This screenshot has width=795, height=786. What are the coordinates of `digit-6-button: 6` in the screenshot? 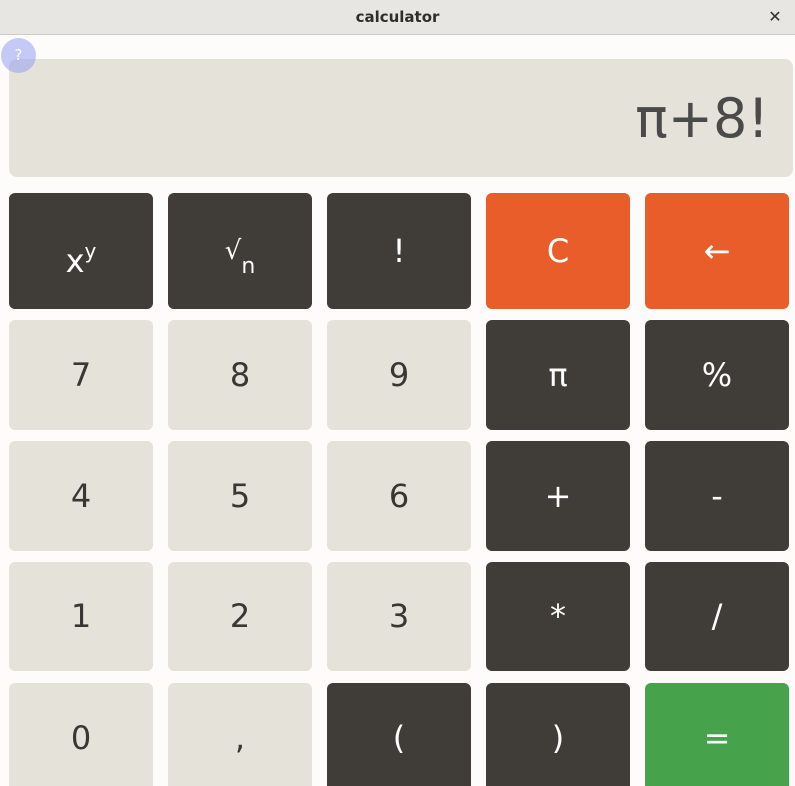 It's located at (399, 496).